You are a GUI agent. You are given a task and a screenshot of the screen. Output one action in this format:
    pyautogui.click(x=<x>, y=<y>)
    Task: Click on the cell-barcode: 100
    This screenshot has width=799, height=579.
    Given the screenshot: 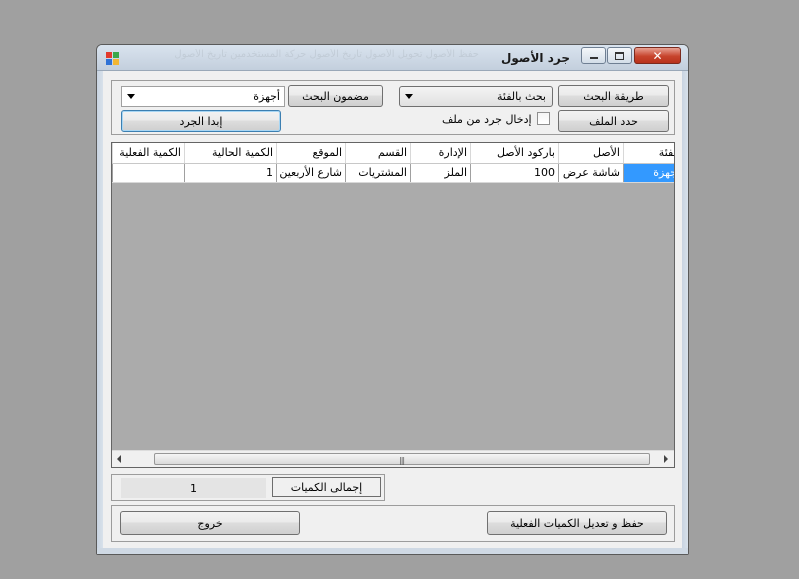 What is the action you would take?
    pyautogui.click(x=514, y=173)
    